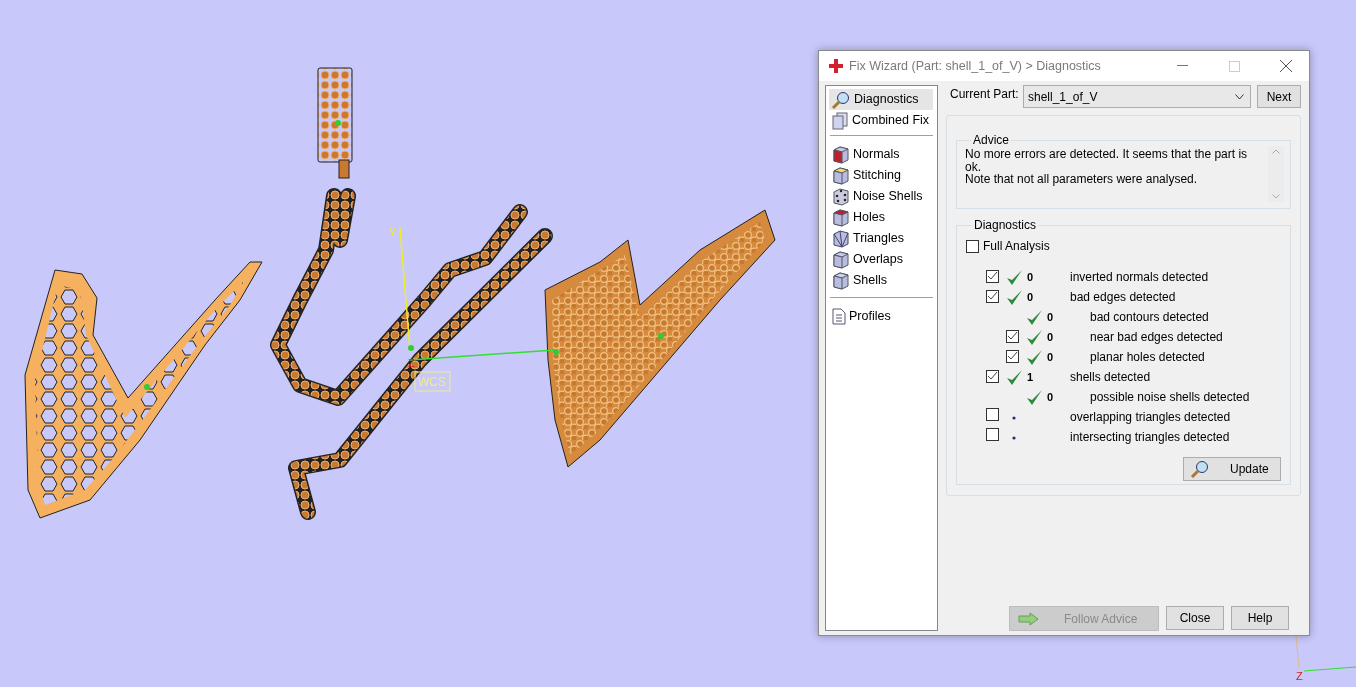 The height and width of the screenshot is (687, 1356). I want to click on sidebar-item: Noise Shells, so click(881, 196).